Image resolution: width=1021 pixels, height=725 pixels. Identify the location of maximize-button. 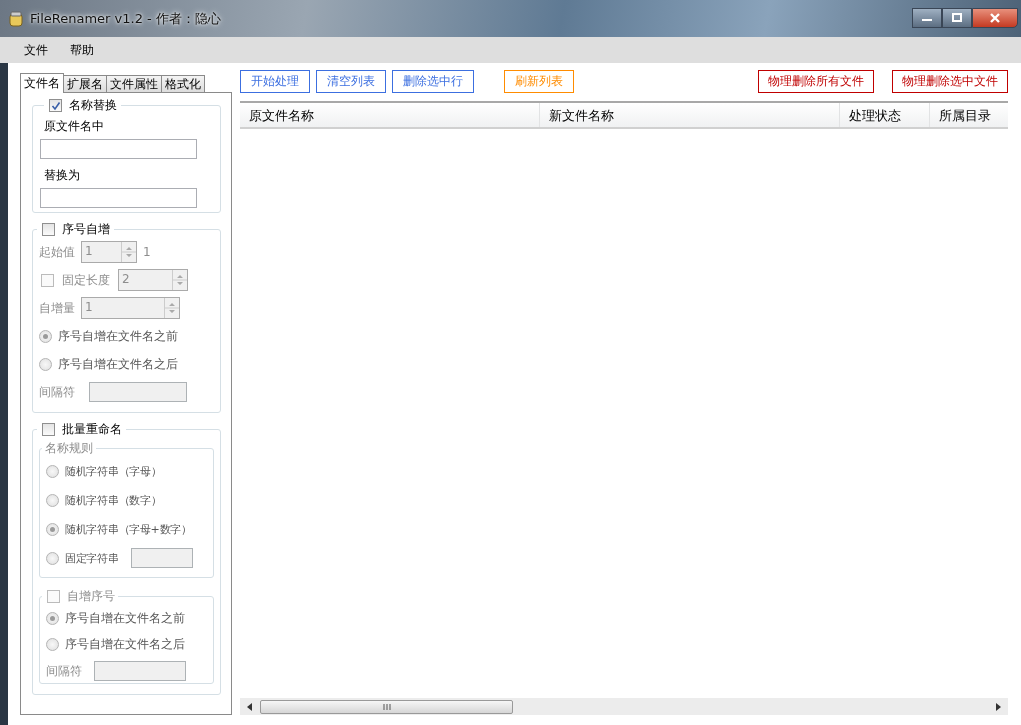
(957, 18).